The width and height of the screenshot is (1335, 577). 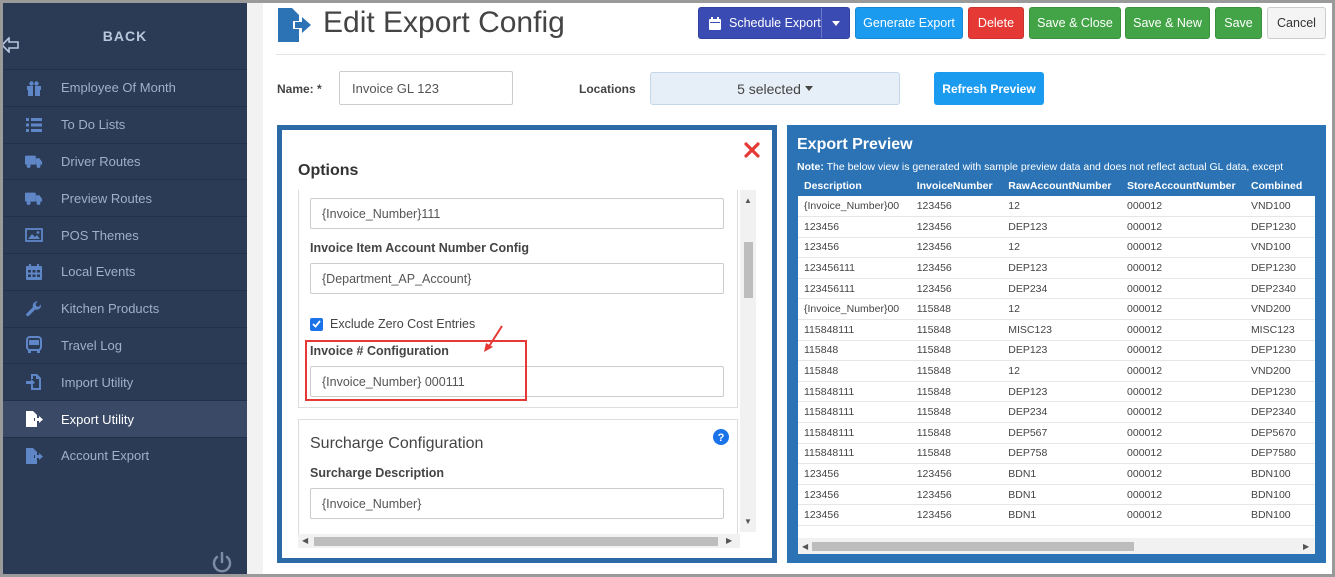 I want to click on table-row: 115848111 115848 DEP567 000012 DEP5670, so click(x=1056, y=433).